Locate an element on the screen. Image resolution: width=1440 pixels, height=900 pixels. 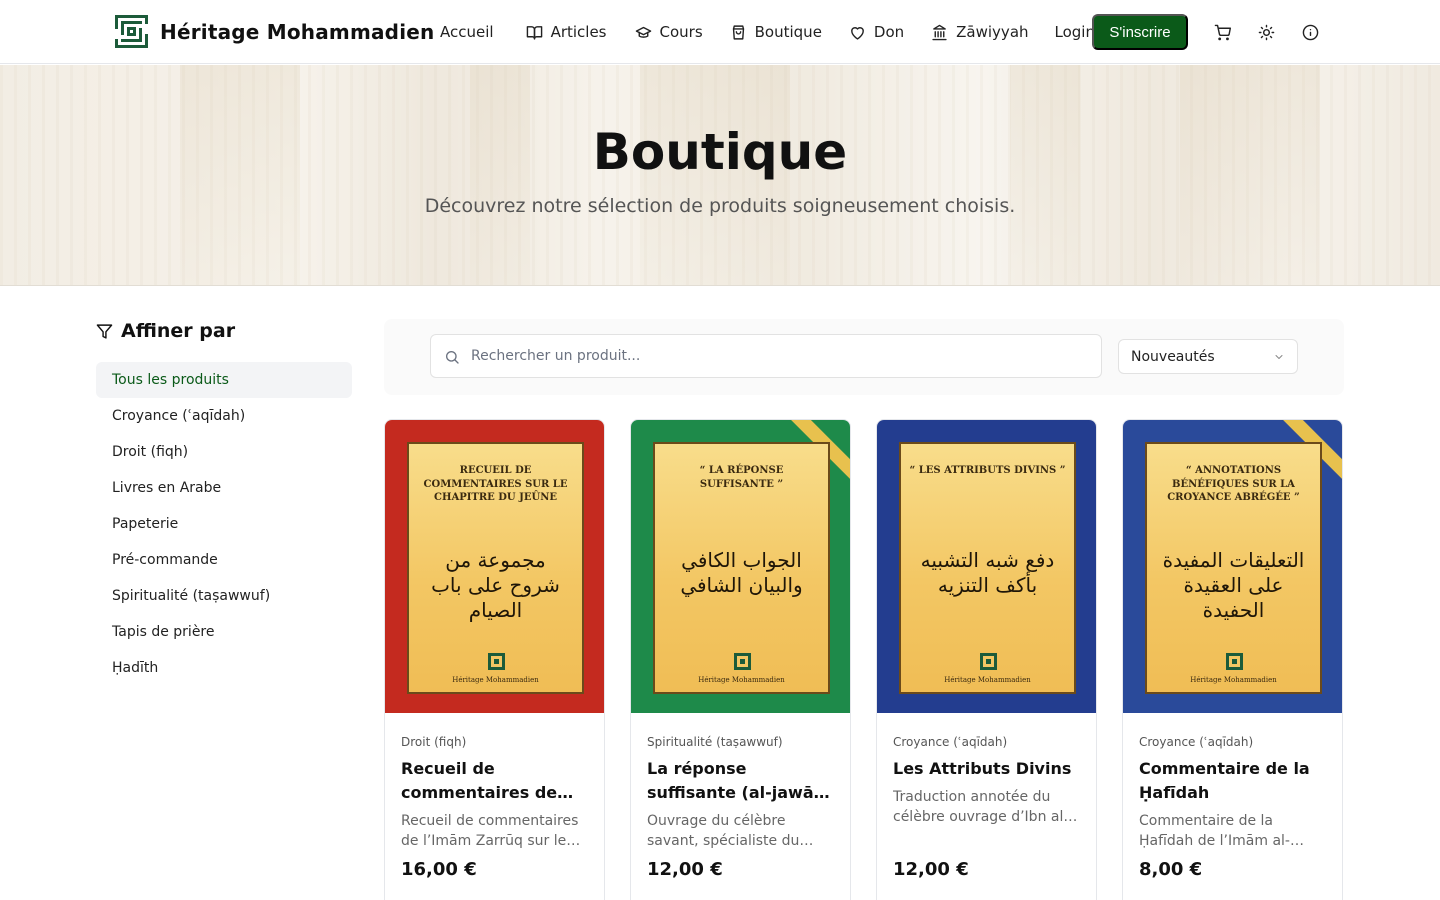
page-title: Boutique is located at coordinates (720, 152).